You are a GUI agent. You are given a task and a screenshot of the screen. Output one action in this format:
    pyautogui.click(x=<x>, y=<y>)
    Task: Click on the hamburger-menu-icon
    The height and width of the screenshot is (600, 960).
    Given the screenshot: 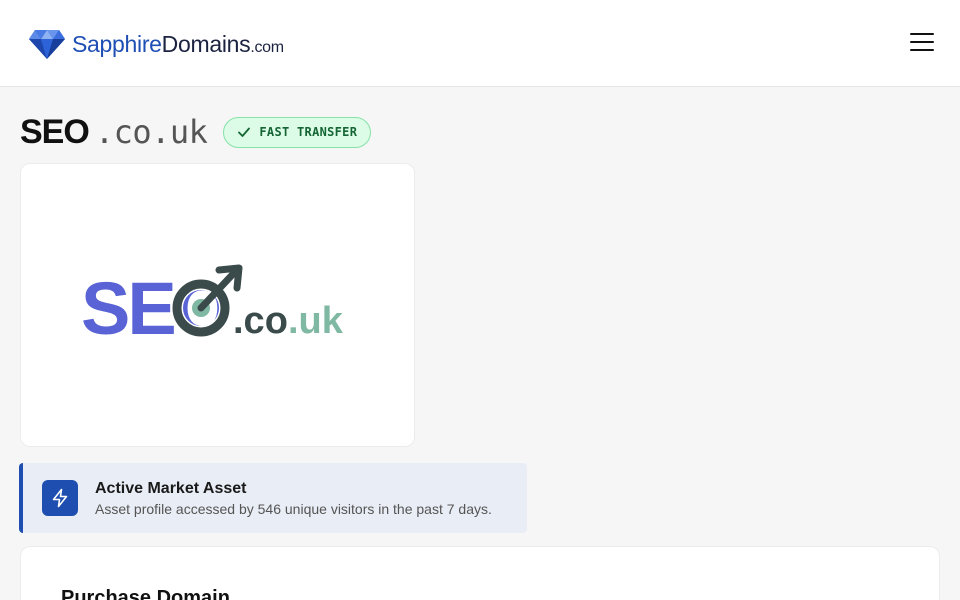 What is the action you would take?
    pyautogui.click(x=922, y=42)
    